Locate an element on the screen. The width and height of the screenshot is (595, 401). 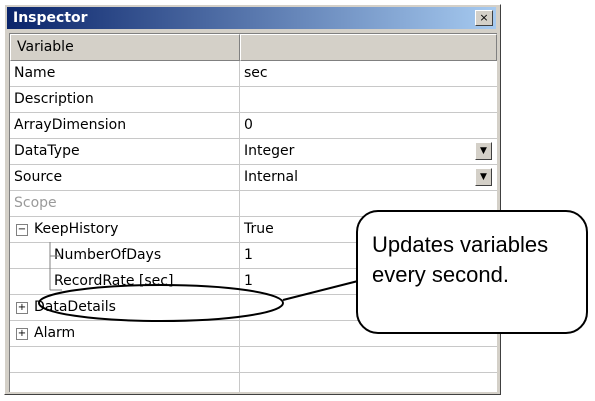
callout-bubble: Updates variables every second. is located at coordinates (472, 272).